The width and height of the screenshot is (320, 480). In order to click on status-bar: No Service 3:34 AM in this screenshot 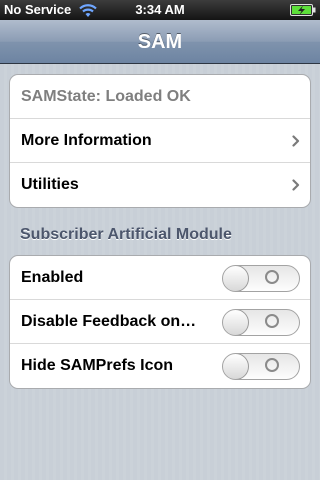, I will do `click(160, 10)`.